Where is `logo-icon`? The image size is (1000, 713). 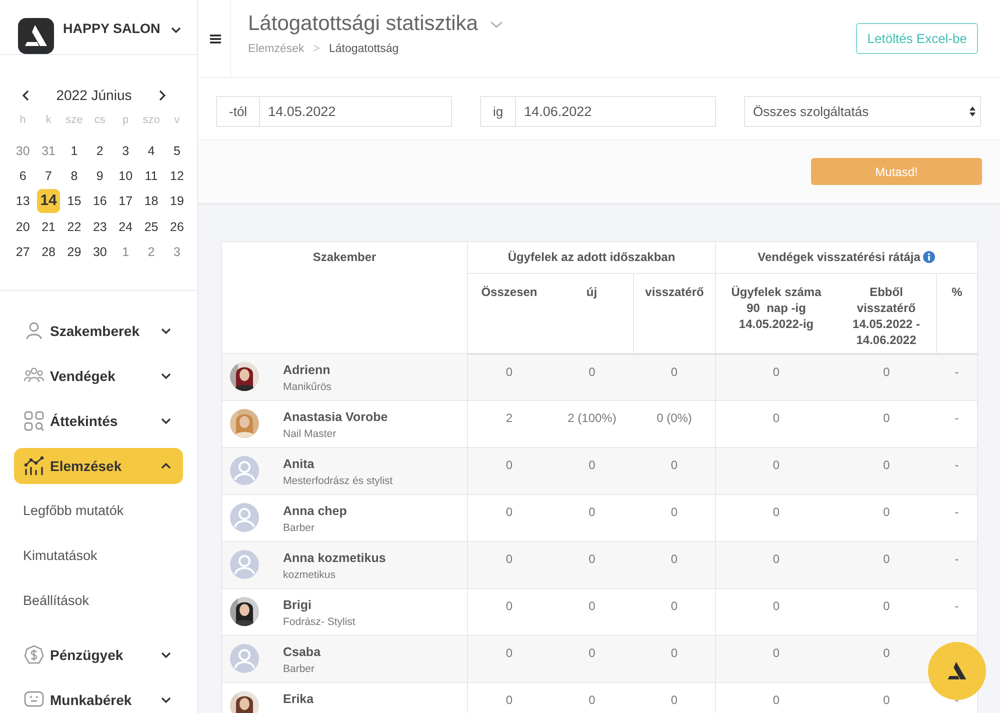
logo-icon is located at coordinates (36, 36).